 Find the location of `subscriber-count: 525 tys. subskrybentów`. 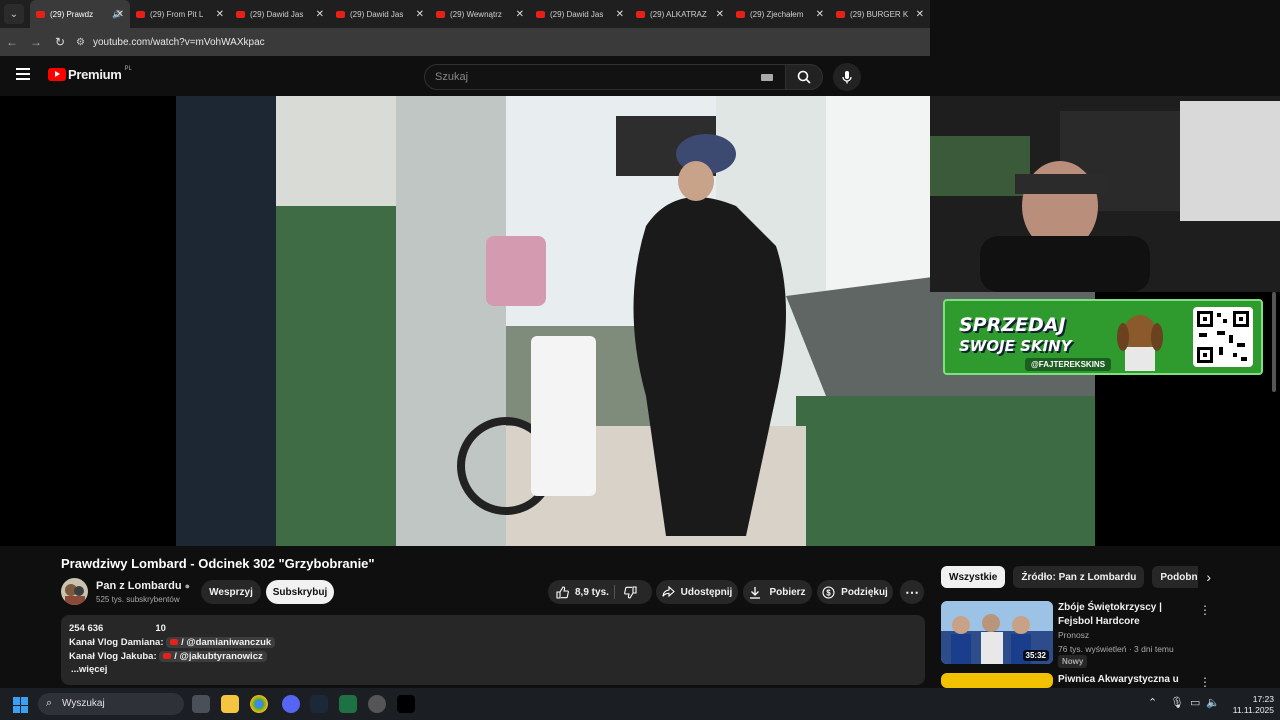

subscriber-count: 525 tys. subskrybentów is located at coordinates (138, 599).